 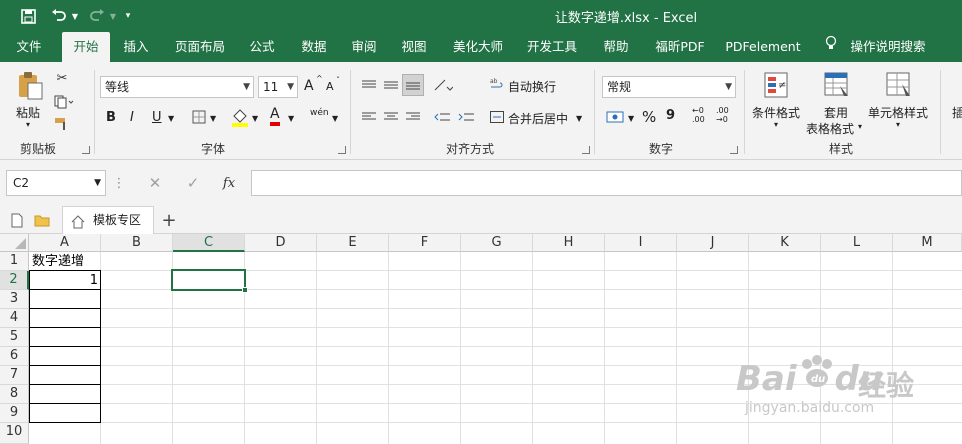 I want to click on percent-style-button: %, so click(x=649, y=117).